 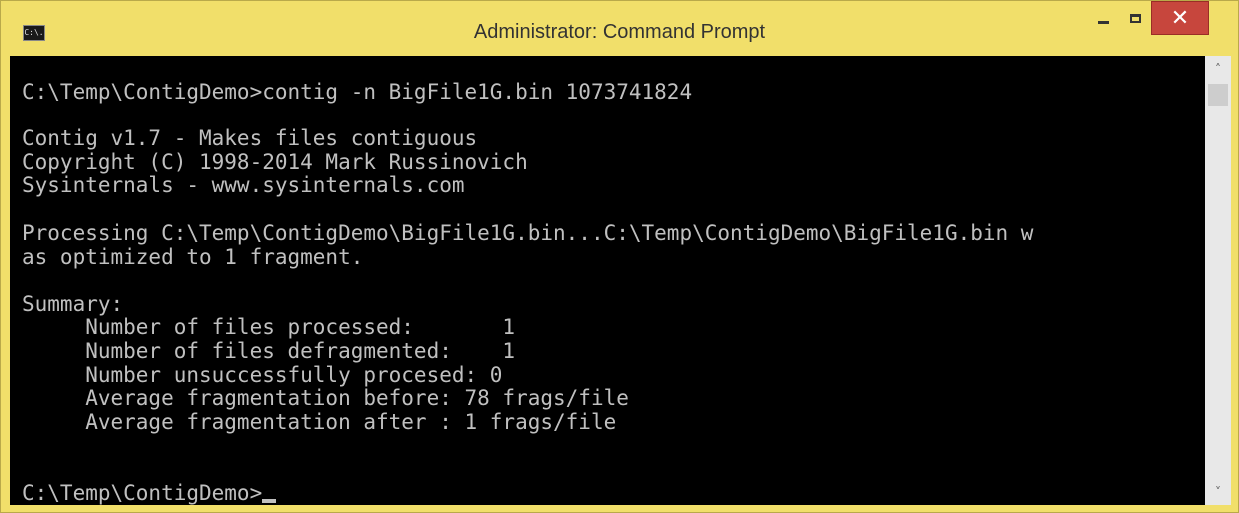 I want to click on console-line: as optimized to 1 fragment., so click(x=193, y=257).